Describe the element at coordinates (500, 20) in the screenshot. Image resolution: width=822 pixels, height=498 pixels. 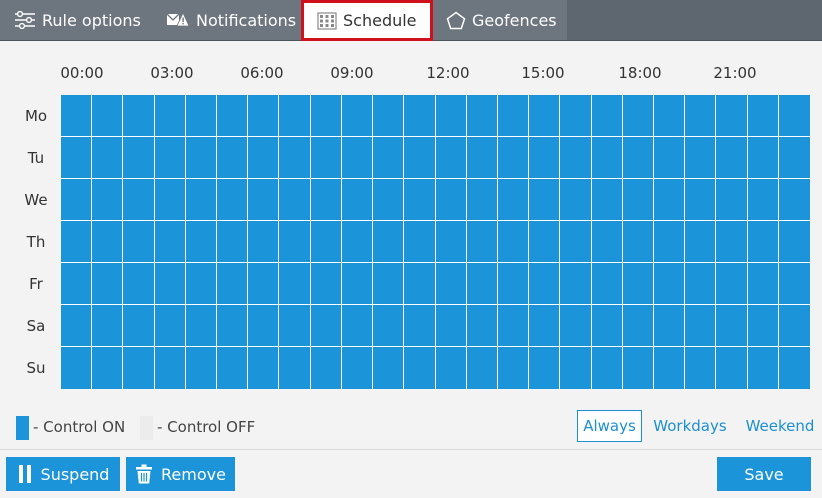
I see `tab-geofences: Geofences` at that location.